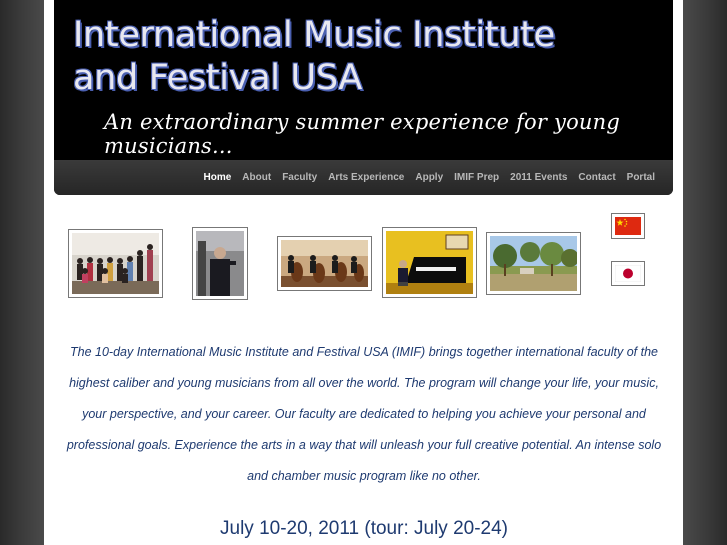  What do you see at coordinates (256, 177) in the screenshot?
I see `nav-about: About` at bounding box center [256, 177].